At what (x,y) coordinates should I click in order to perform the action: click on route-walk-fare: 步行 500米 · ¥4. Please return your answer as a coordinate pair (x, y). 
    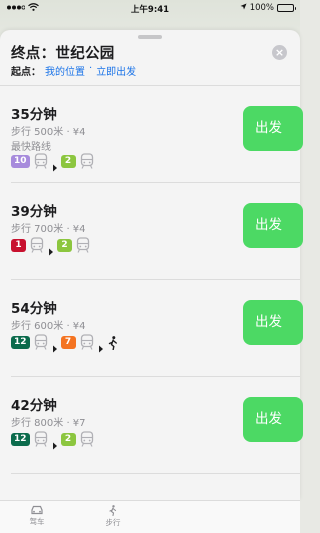
    Looking at the image, I should click on (48, 132).